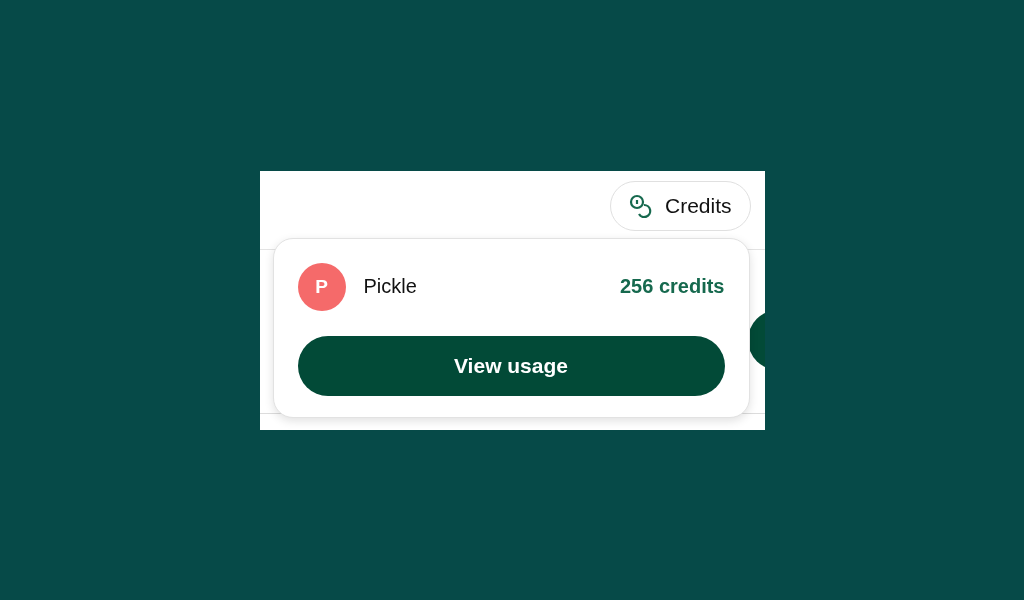 This screenshot has height=600, width=1024. What do you see at coordinates (680, 205) in the screenshot?
I see `credits-button: Credits` at bounding box center [680, 205].